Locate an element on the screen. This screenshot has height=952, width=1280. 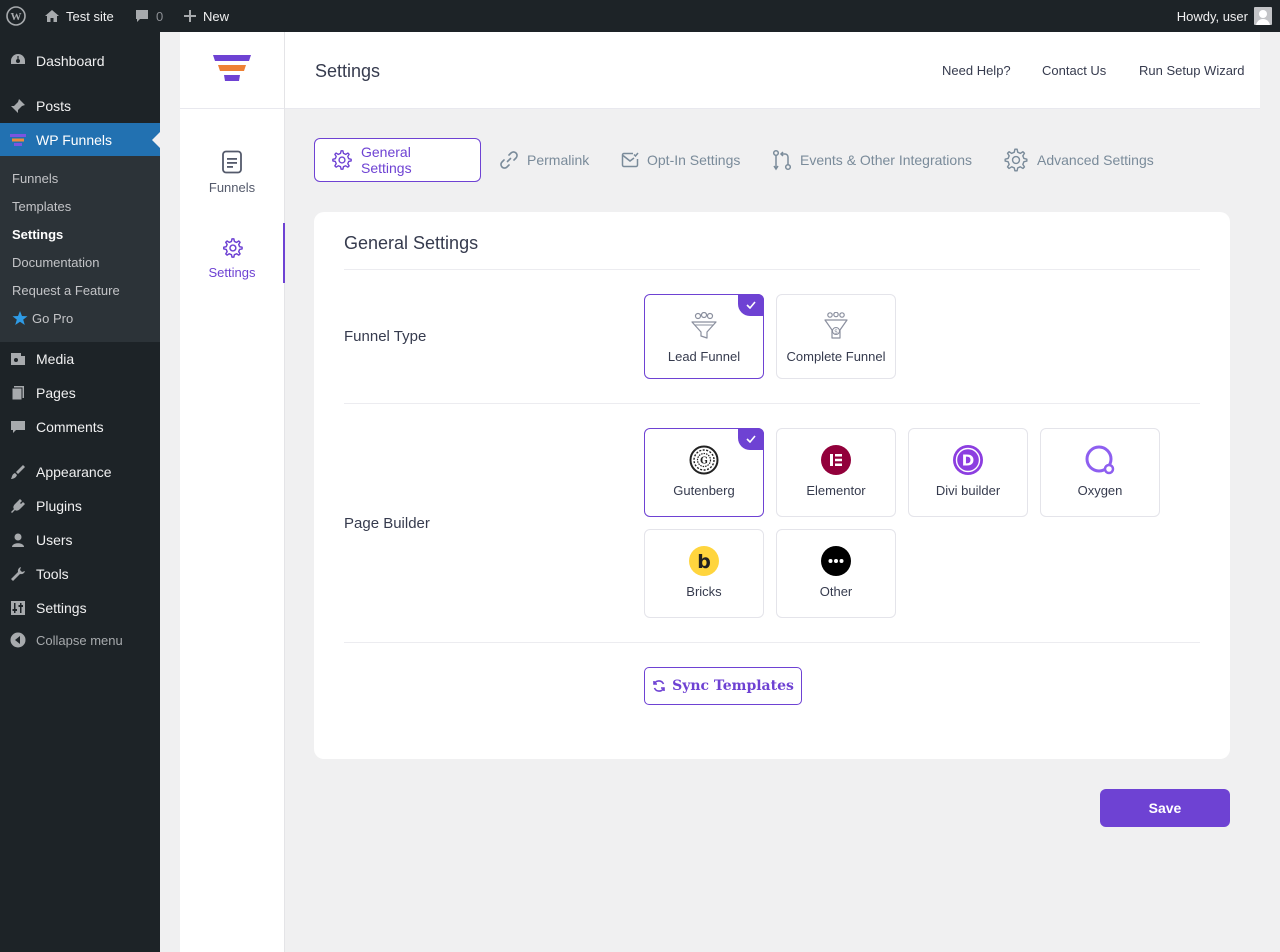
submenu-funnels: Funnels is located at coordinates (35, 178).